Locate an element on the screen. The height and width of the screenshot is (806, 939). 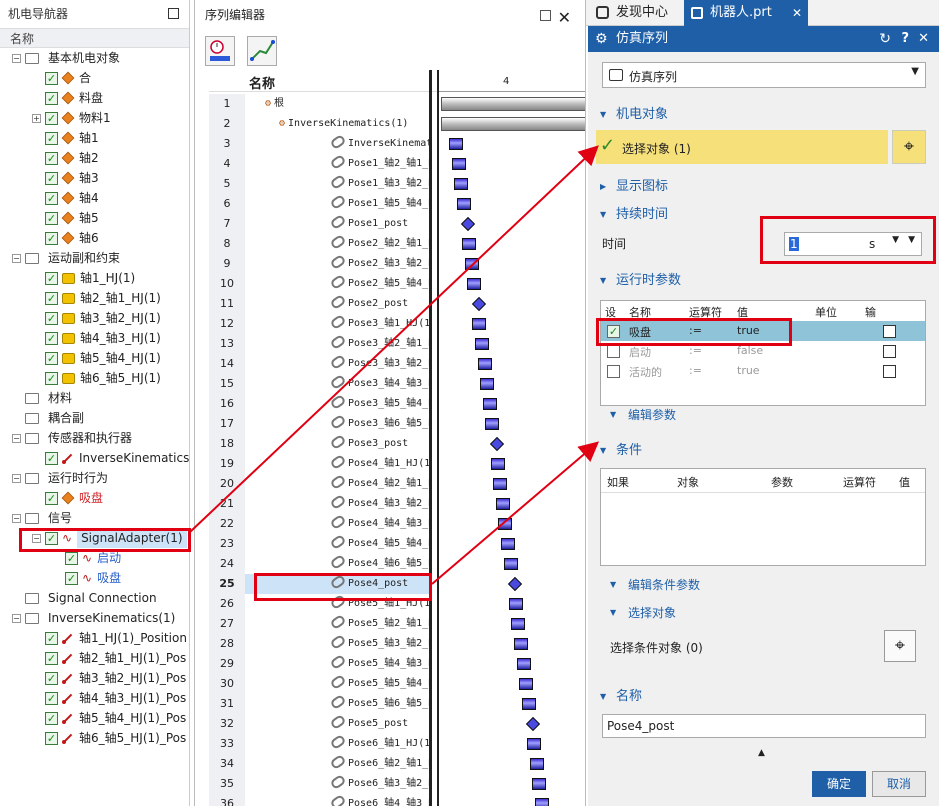
tree-item: ✓ 轴3 is located at coordinates (94, 178).